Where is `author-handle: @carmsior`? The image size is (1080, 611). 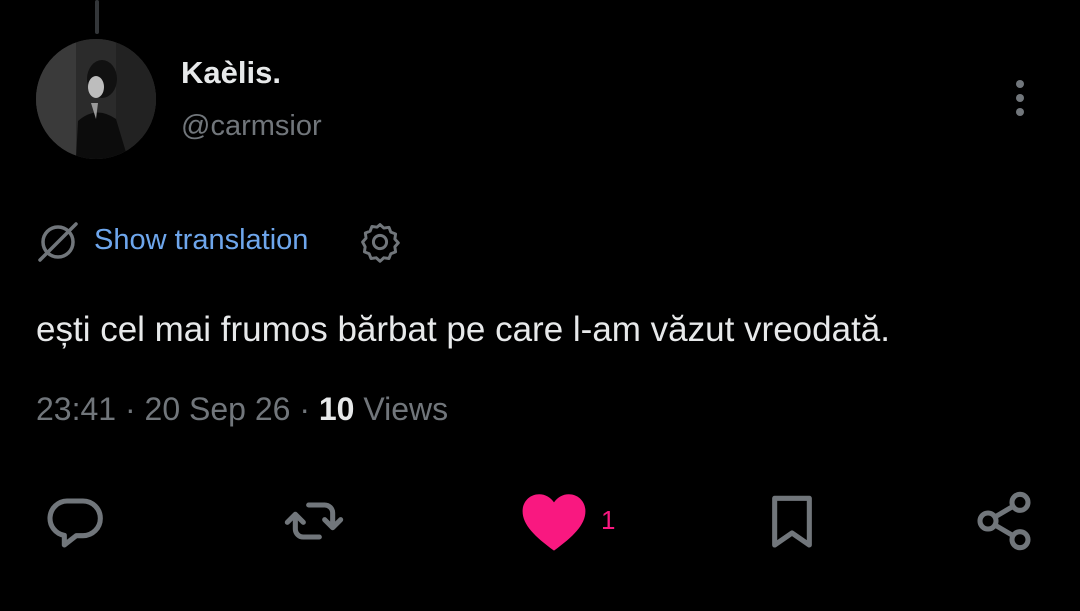 author-handle: @carmsior is located at coordinates (251, 126).